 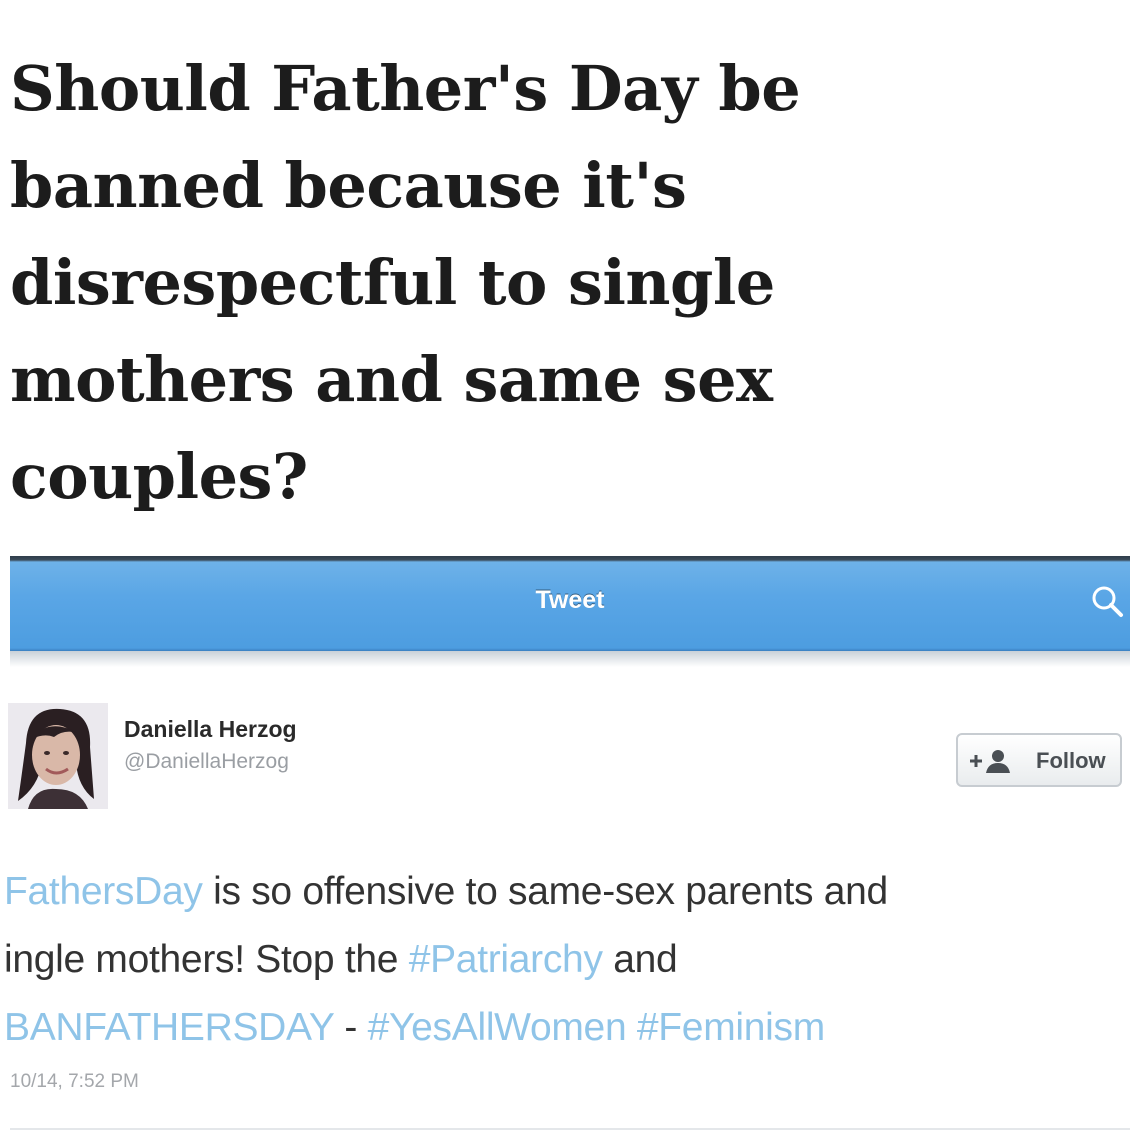 I want to click on hashtag-link: FathersDay, so click(x=103, y=891).